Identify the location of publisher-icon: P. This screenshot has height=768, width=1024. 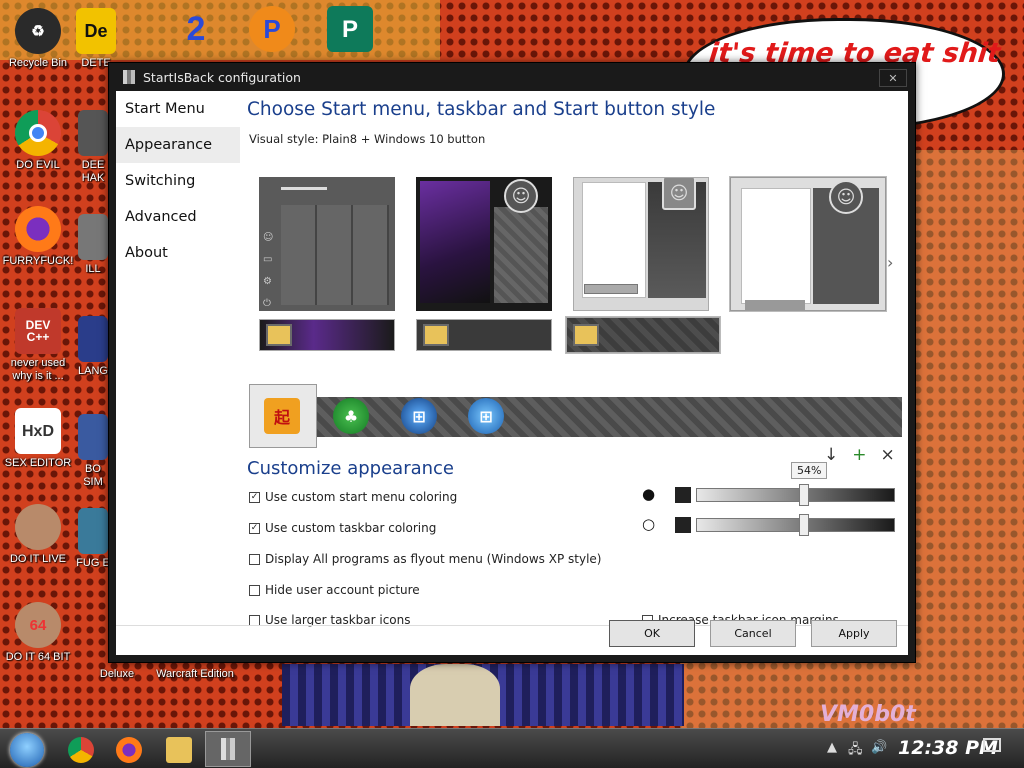
(350, 29).